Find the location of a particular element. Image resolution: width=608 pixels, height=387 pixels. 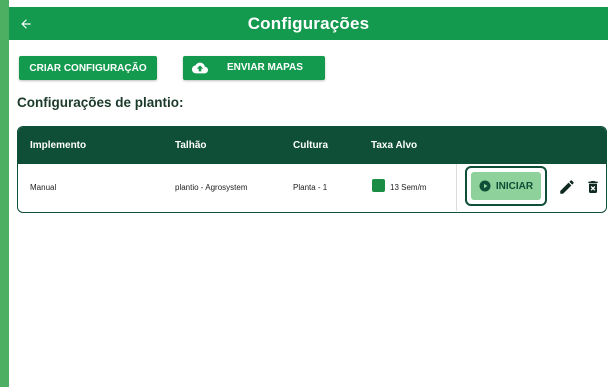

send-maps-button: ENVIAR MAPAS is located at coordinates (254, 68).